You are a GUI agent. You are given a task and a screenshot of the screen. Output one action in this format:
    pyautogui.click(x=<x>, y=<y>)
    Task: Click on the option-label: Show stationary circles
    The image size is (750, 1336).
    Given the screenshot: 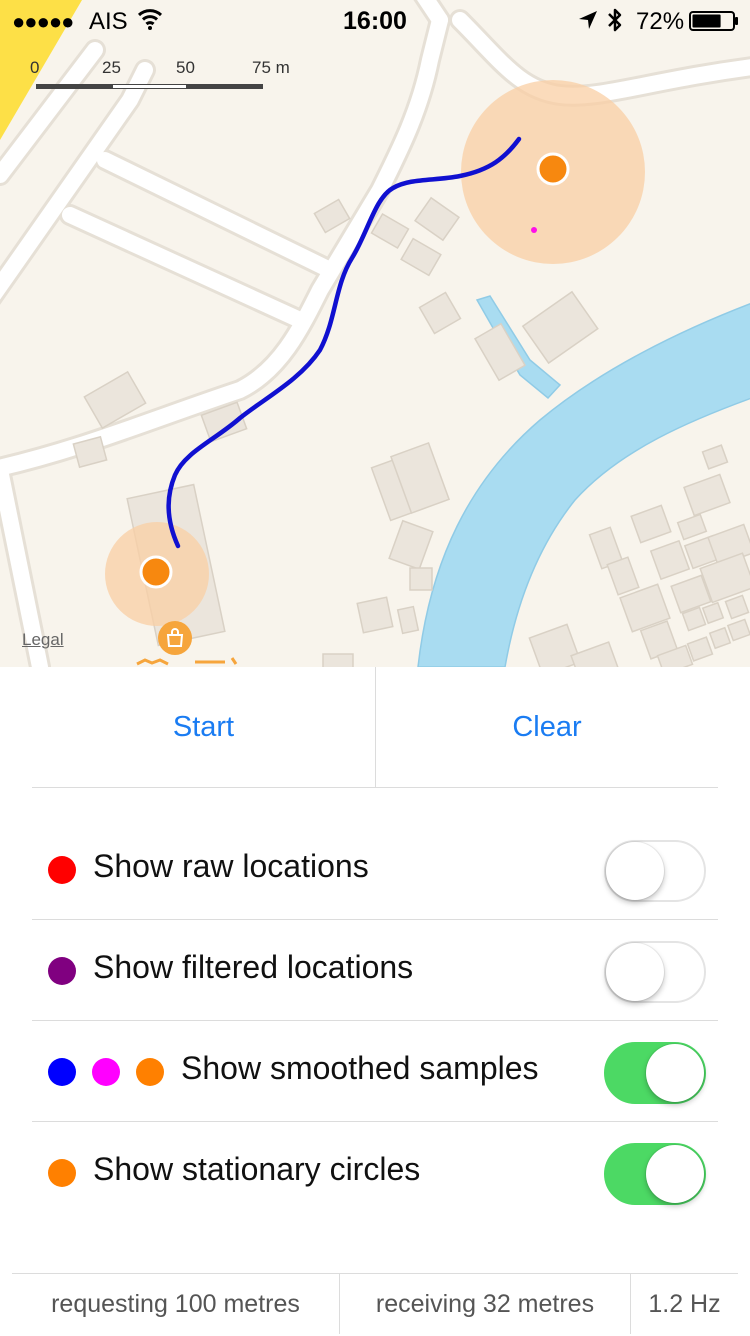 What is the action you would take?
    pyautogui.click(x=257, y=1169)
    